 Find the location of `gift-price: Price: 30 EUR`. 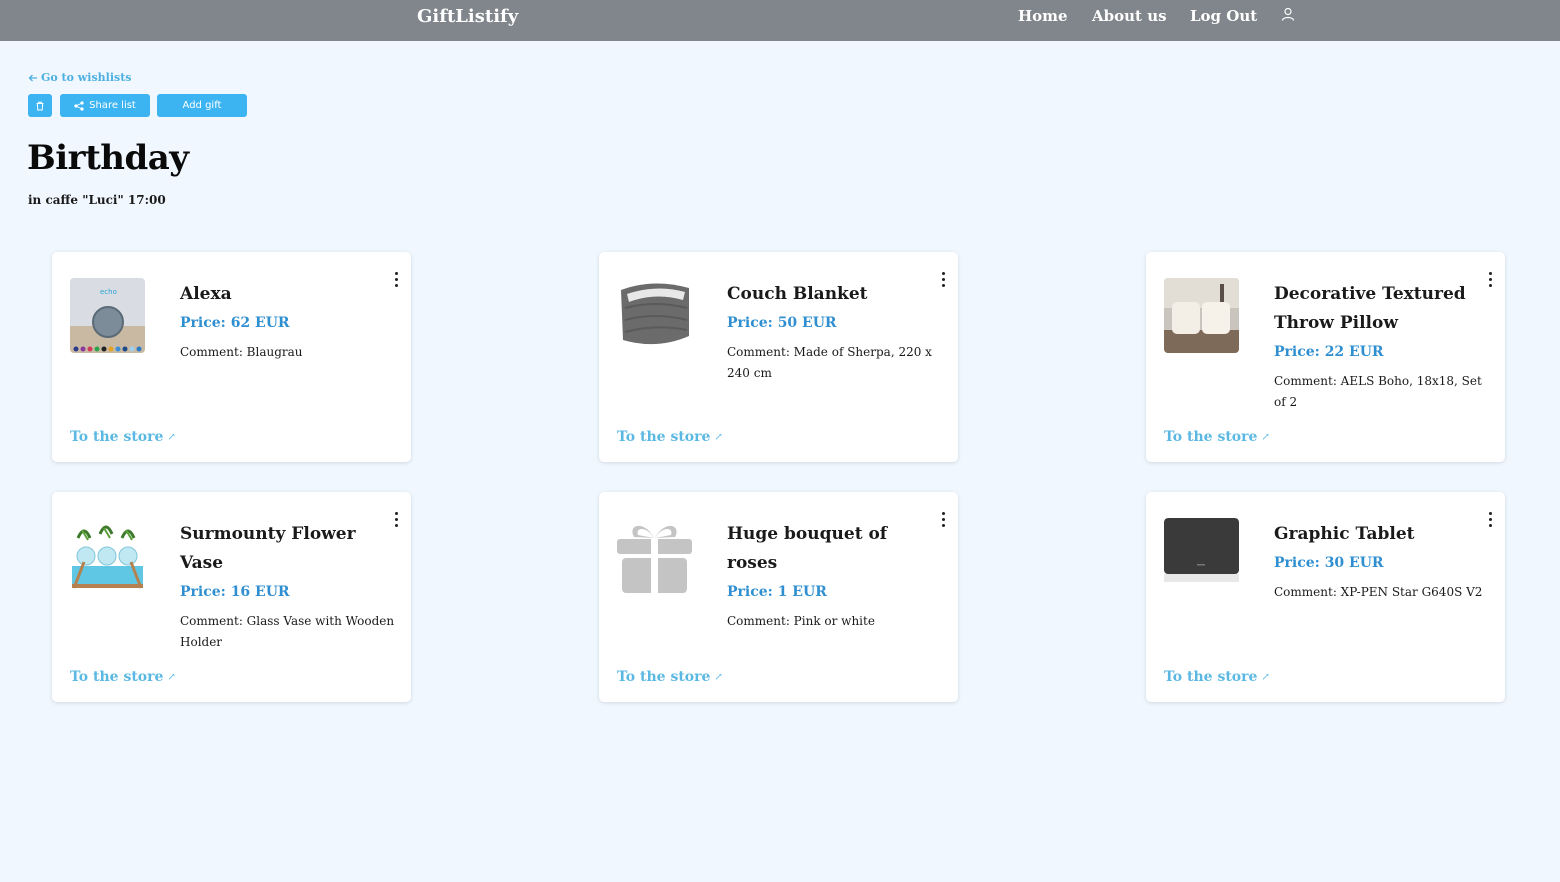

gift-price: Price: 30 EUR is located at coordinates (1329, 563).